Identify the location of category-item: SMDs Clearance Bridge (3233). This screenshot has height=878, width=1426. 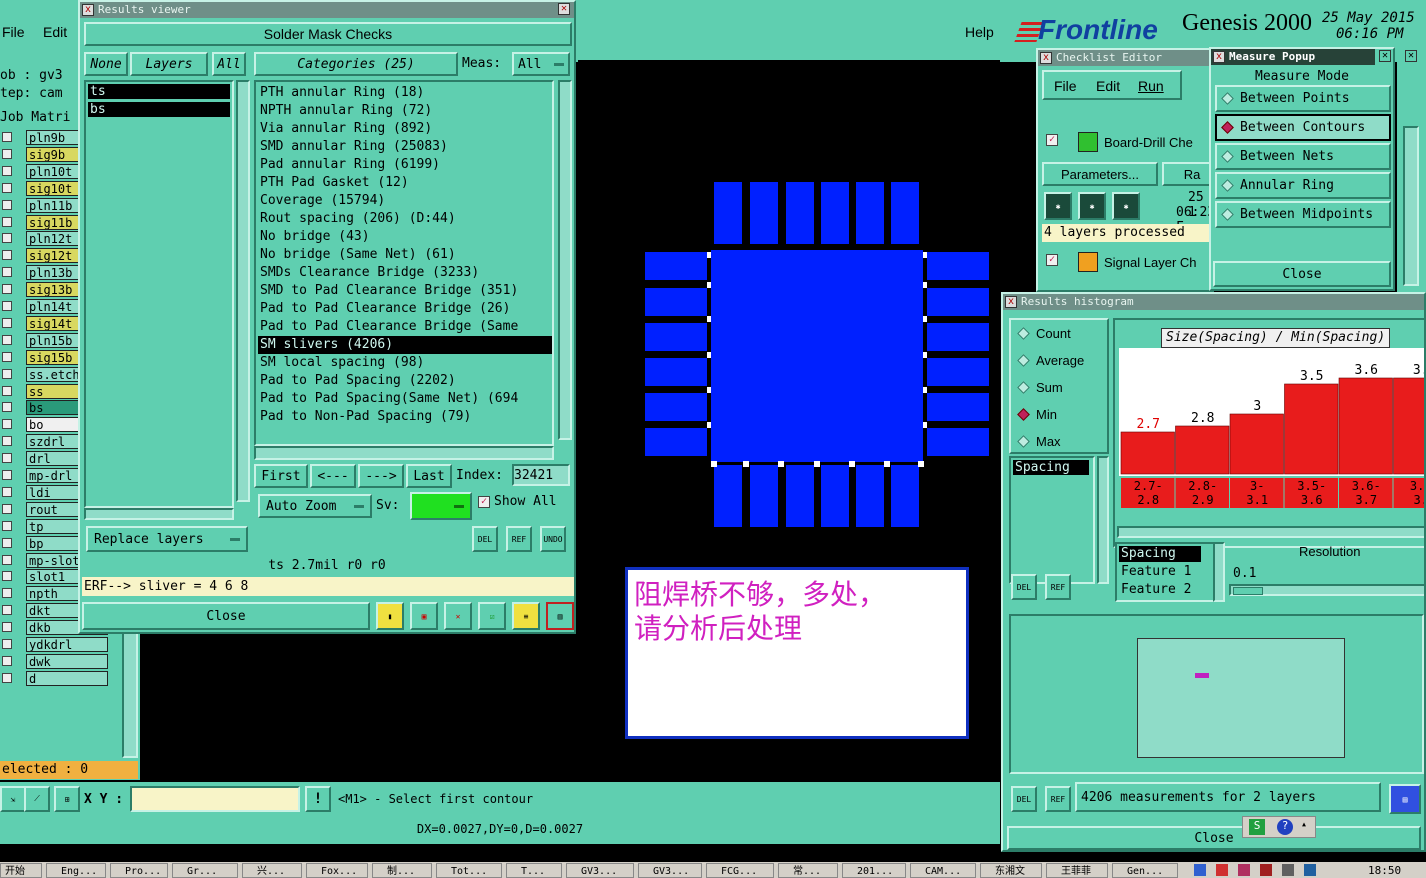
(405, 273).